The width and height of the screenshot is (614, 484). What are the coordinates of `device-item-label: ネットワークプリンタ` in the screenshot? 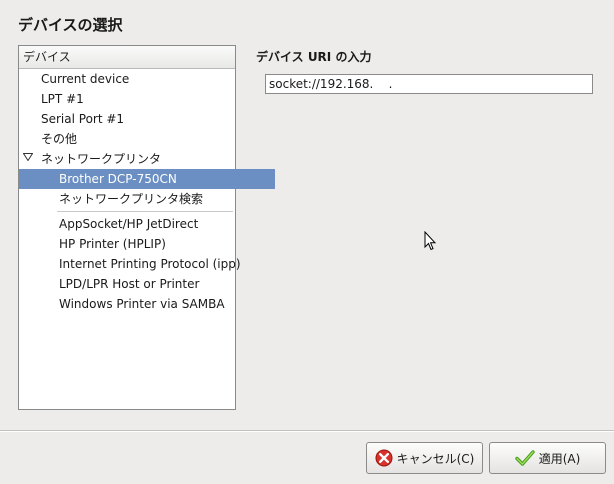 It's located at (101, 159).